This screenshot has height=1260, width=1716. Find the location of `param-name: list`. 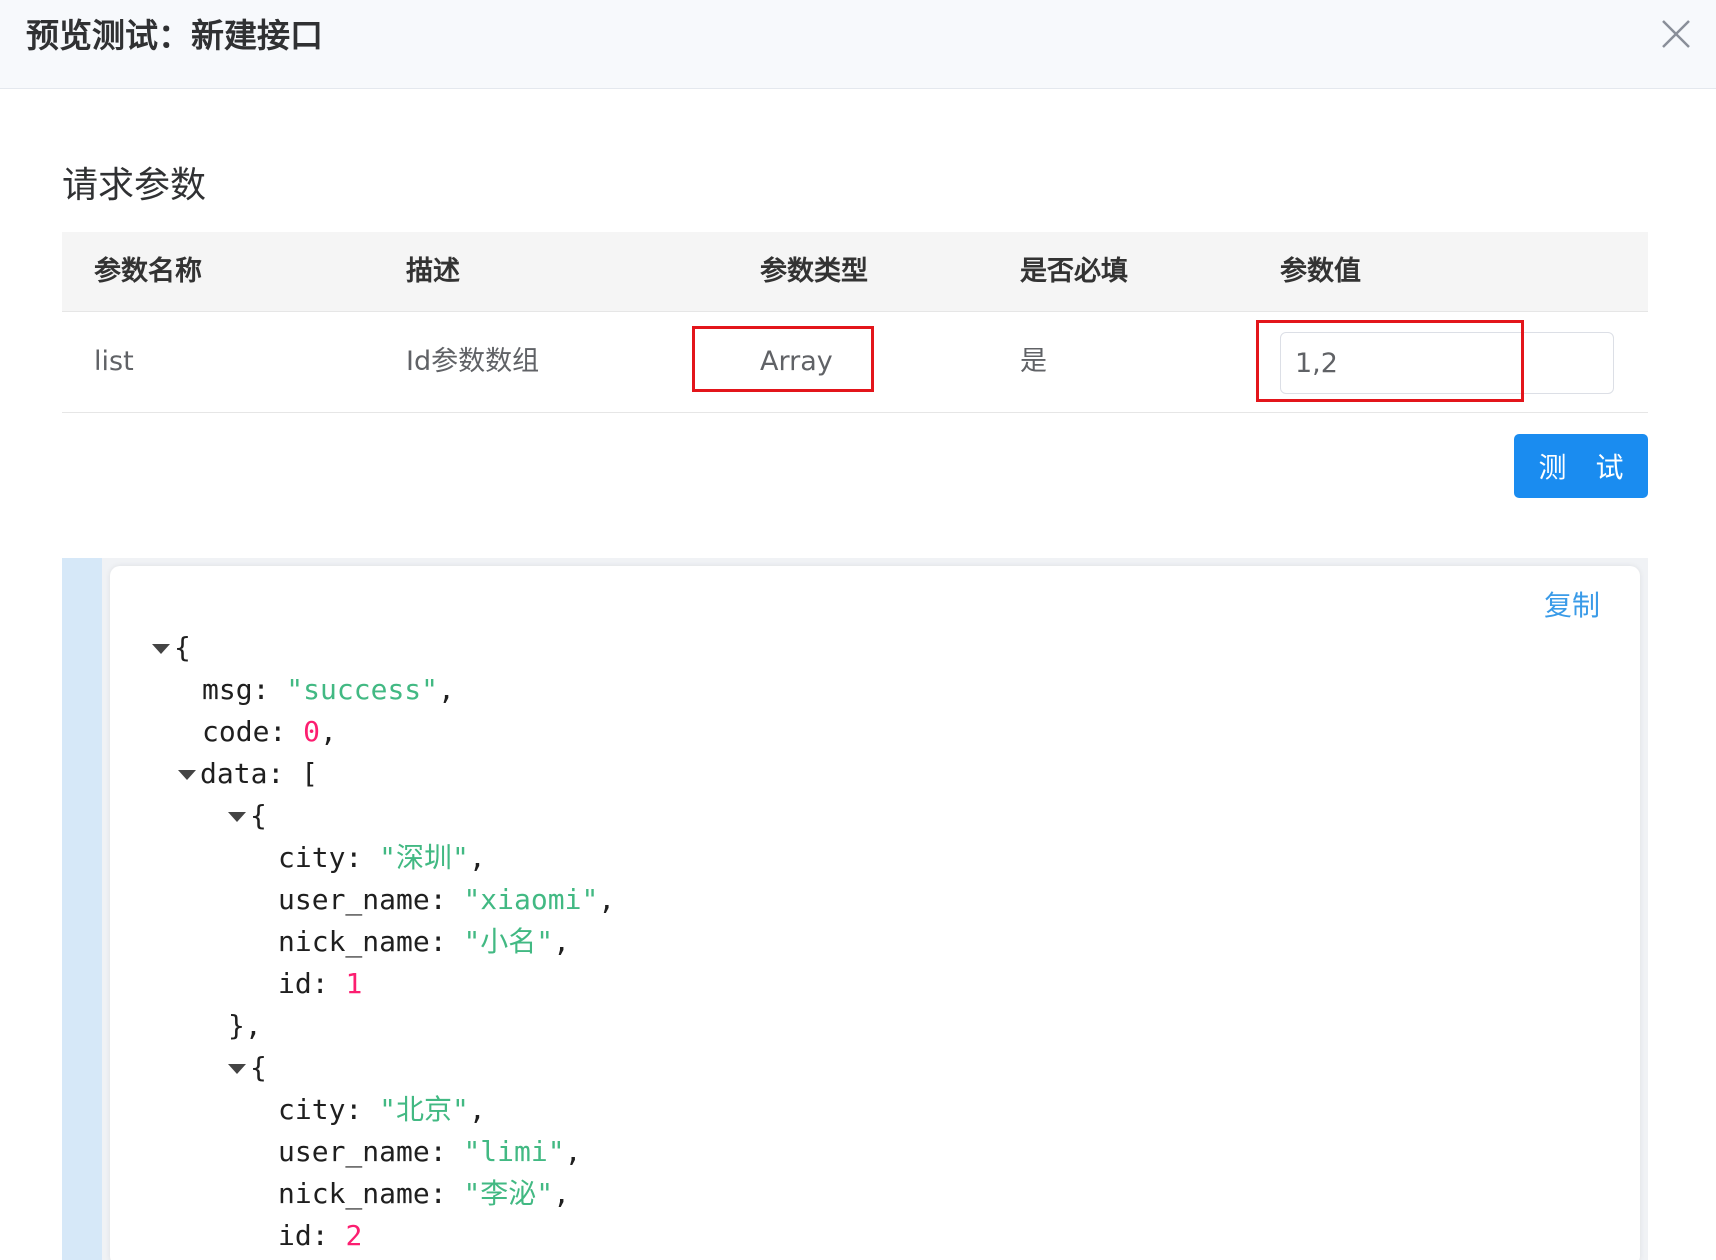

param-name: list is located at coordinates (114, 361).